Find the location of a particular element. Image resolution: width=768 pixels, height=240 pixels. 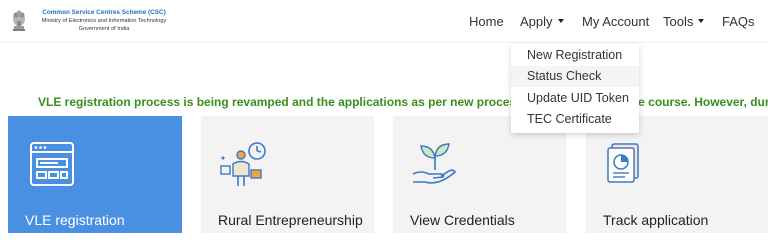

menu-item-update-uid-token: Update UID Token is located at coordinates (575, 98).